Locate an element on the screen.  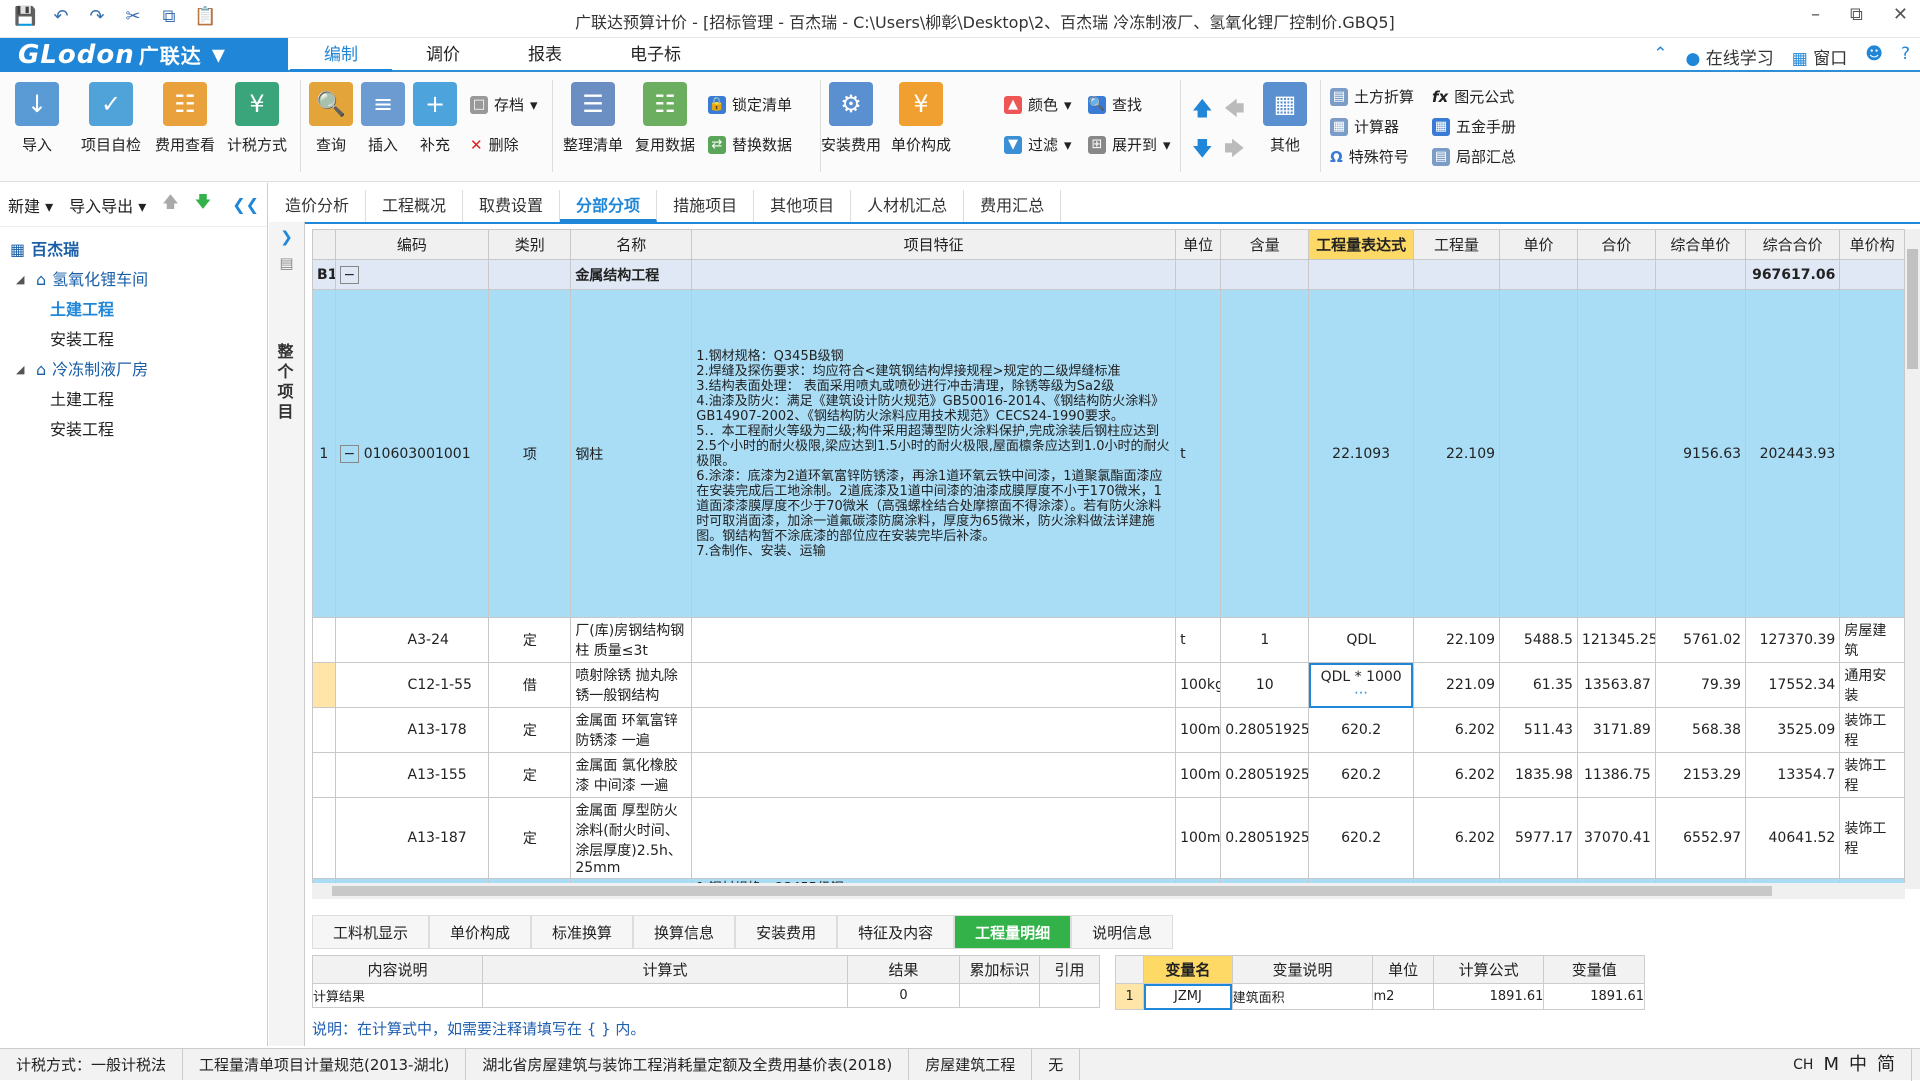
col-price-comp: 单价构 is located at coordinates (1872, 244).